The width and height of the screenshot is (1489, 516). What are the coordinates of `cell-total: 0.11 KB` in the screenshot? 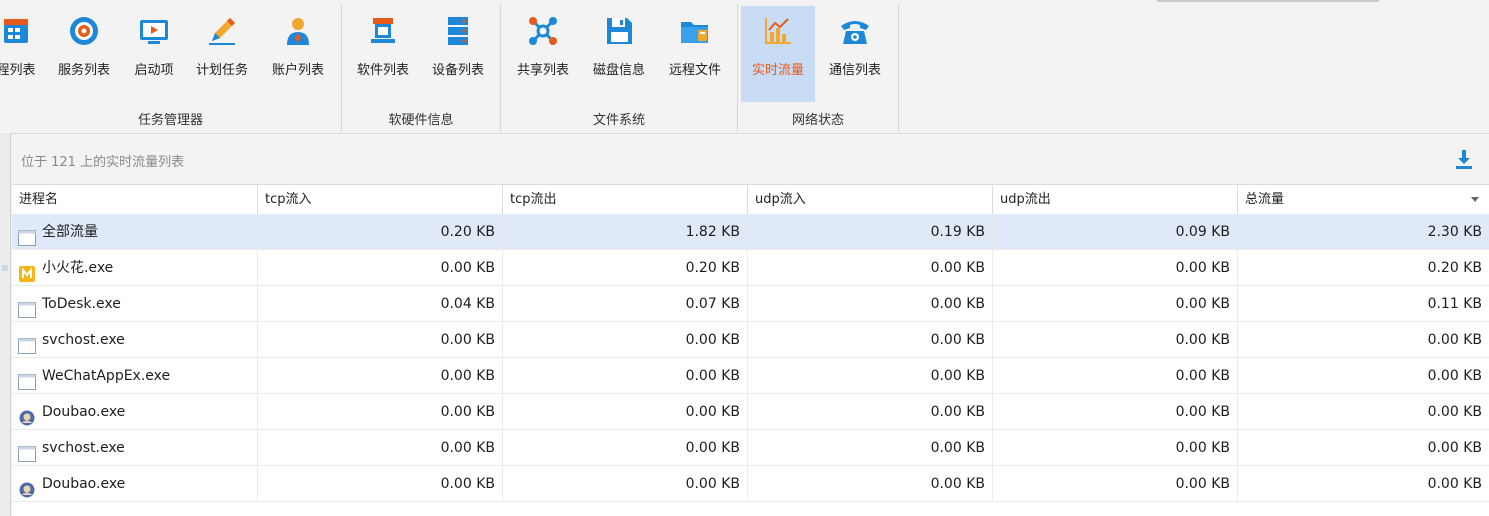 It's located at (1454, 304).